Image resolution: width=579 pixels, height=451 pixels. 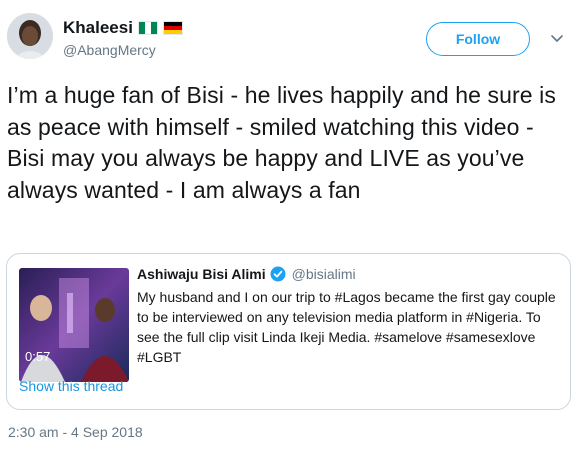 I want to click on verified-badge-icon, so click(x=278, y=274).